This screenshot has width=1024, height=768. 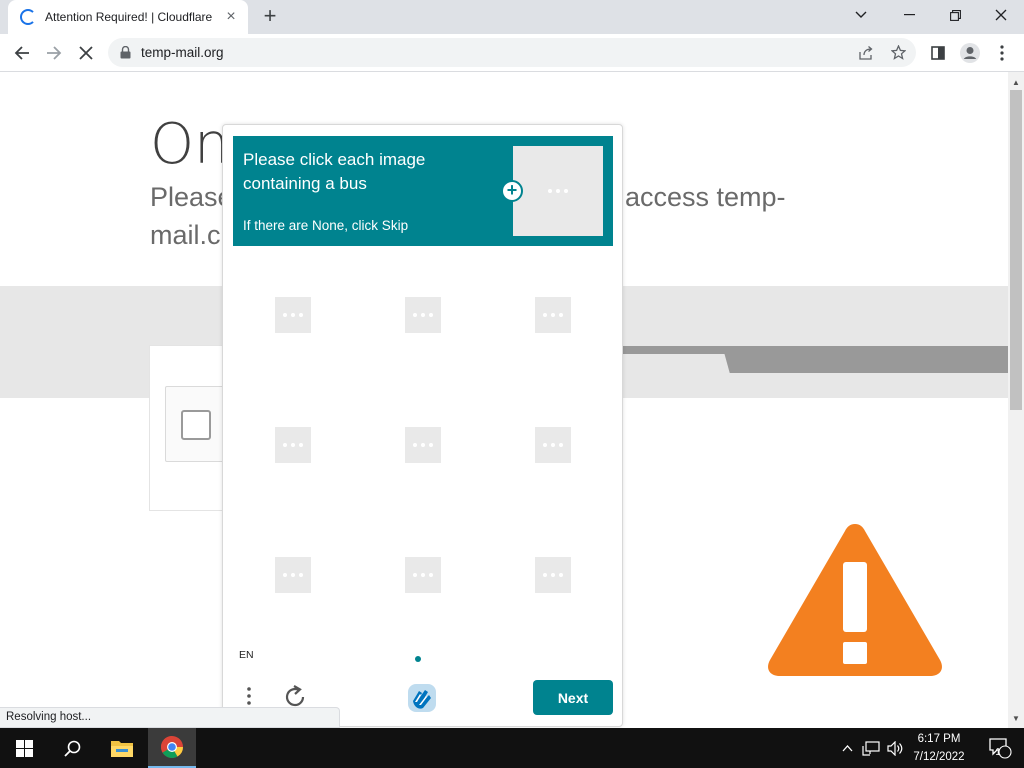 What do you see at coordinates (246, 655) in the screenshot?
I see `language-selector: EN` at bounding box center [246, 655].